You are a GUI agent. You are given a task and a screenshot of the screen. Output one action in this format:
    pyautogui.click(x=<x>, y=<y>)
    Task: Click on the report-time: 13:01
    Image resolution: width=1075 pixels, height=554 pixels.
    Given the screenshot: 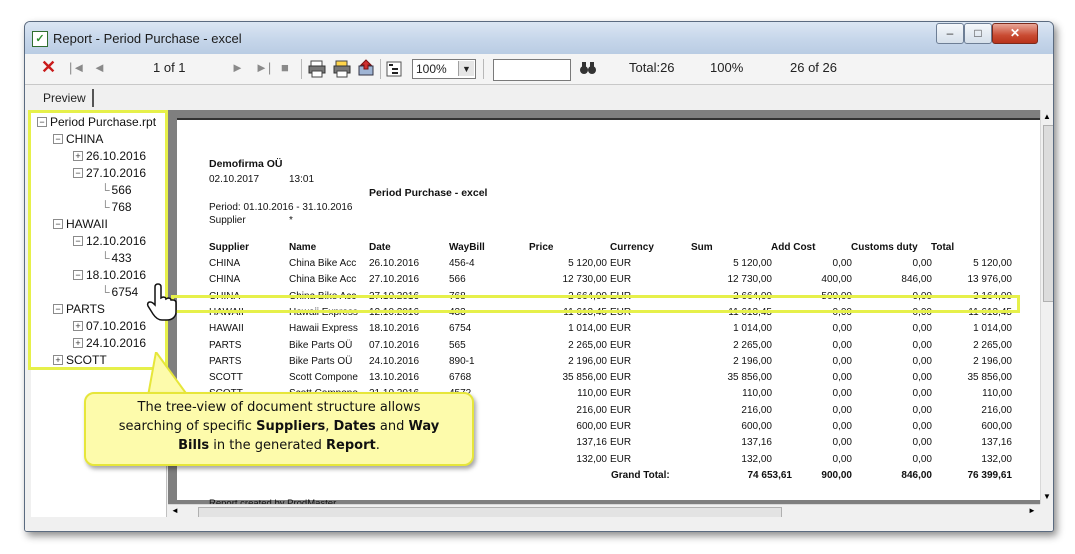 What is the action you would take?
    pyautogui.click(x=302, y=179)
    